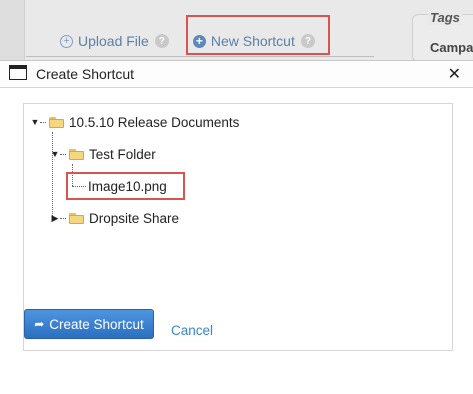  I want to click on cancel-link: Cancel, so click(192, 330).